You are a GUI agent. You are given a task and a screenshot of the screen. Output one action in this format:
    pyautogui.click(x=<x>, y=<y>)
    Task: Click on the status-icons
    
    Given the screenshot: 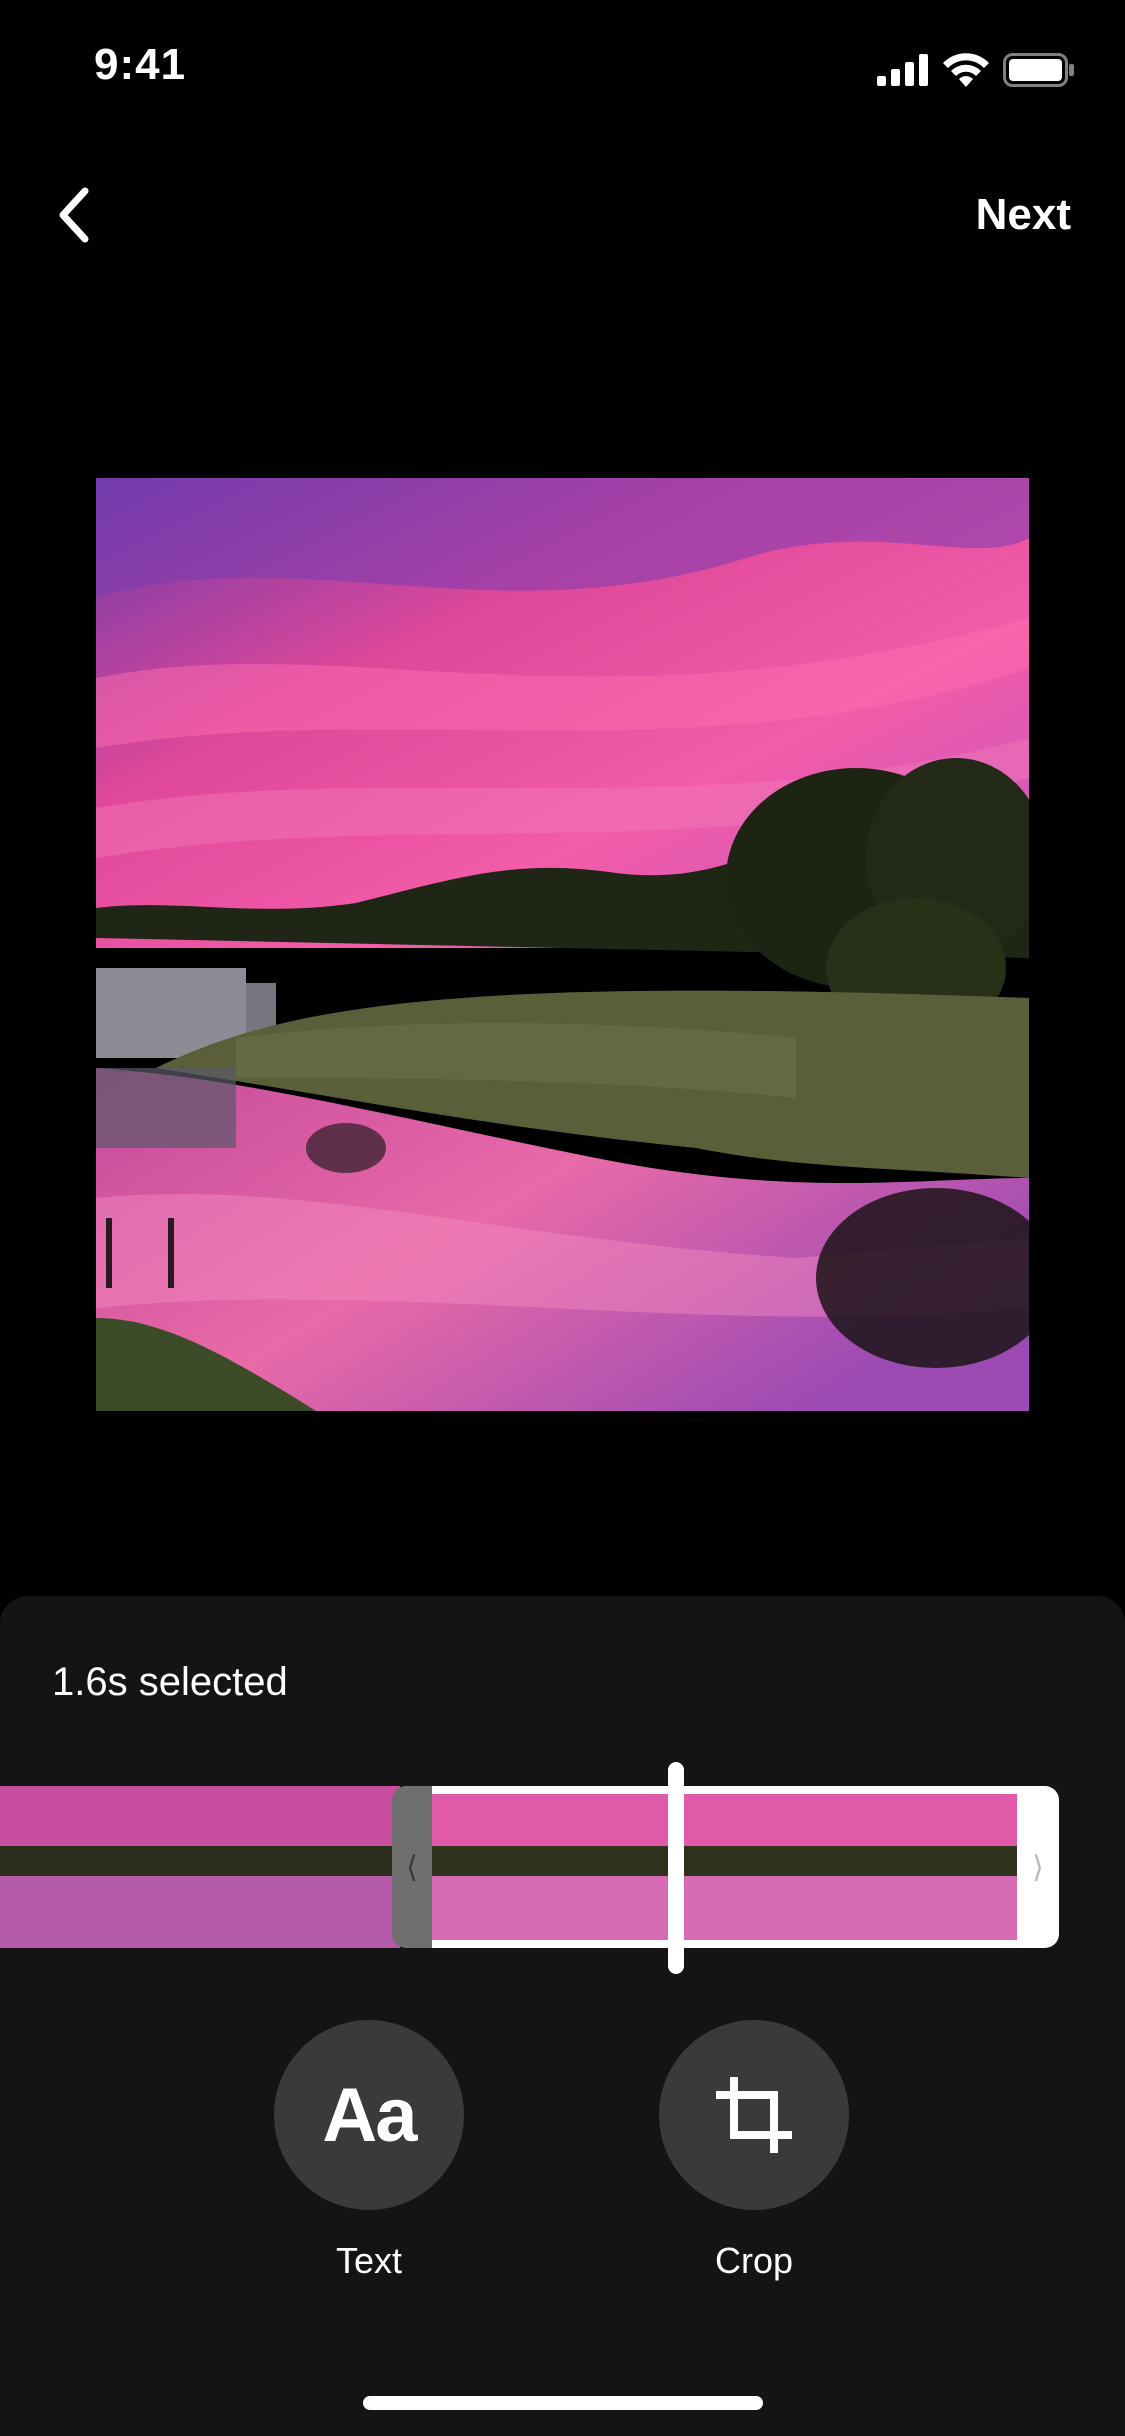 What is the action you would take?
    pyautogui.click(x=976, y=70)
    